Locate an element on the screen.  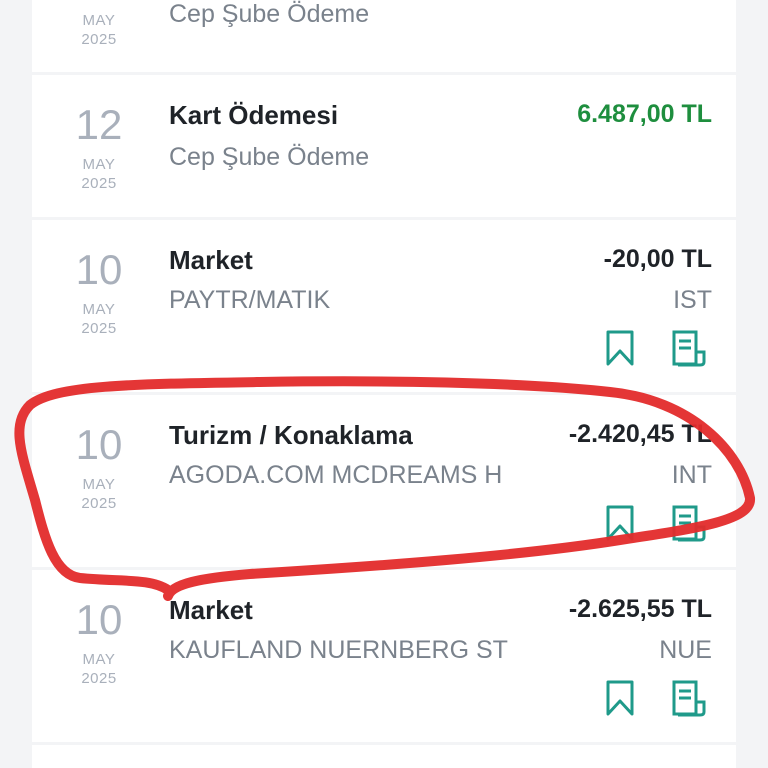
transaction-title: Kart Ödemesi is located at coordinates (254, 115).